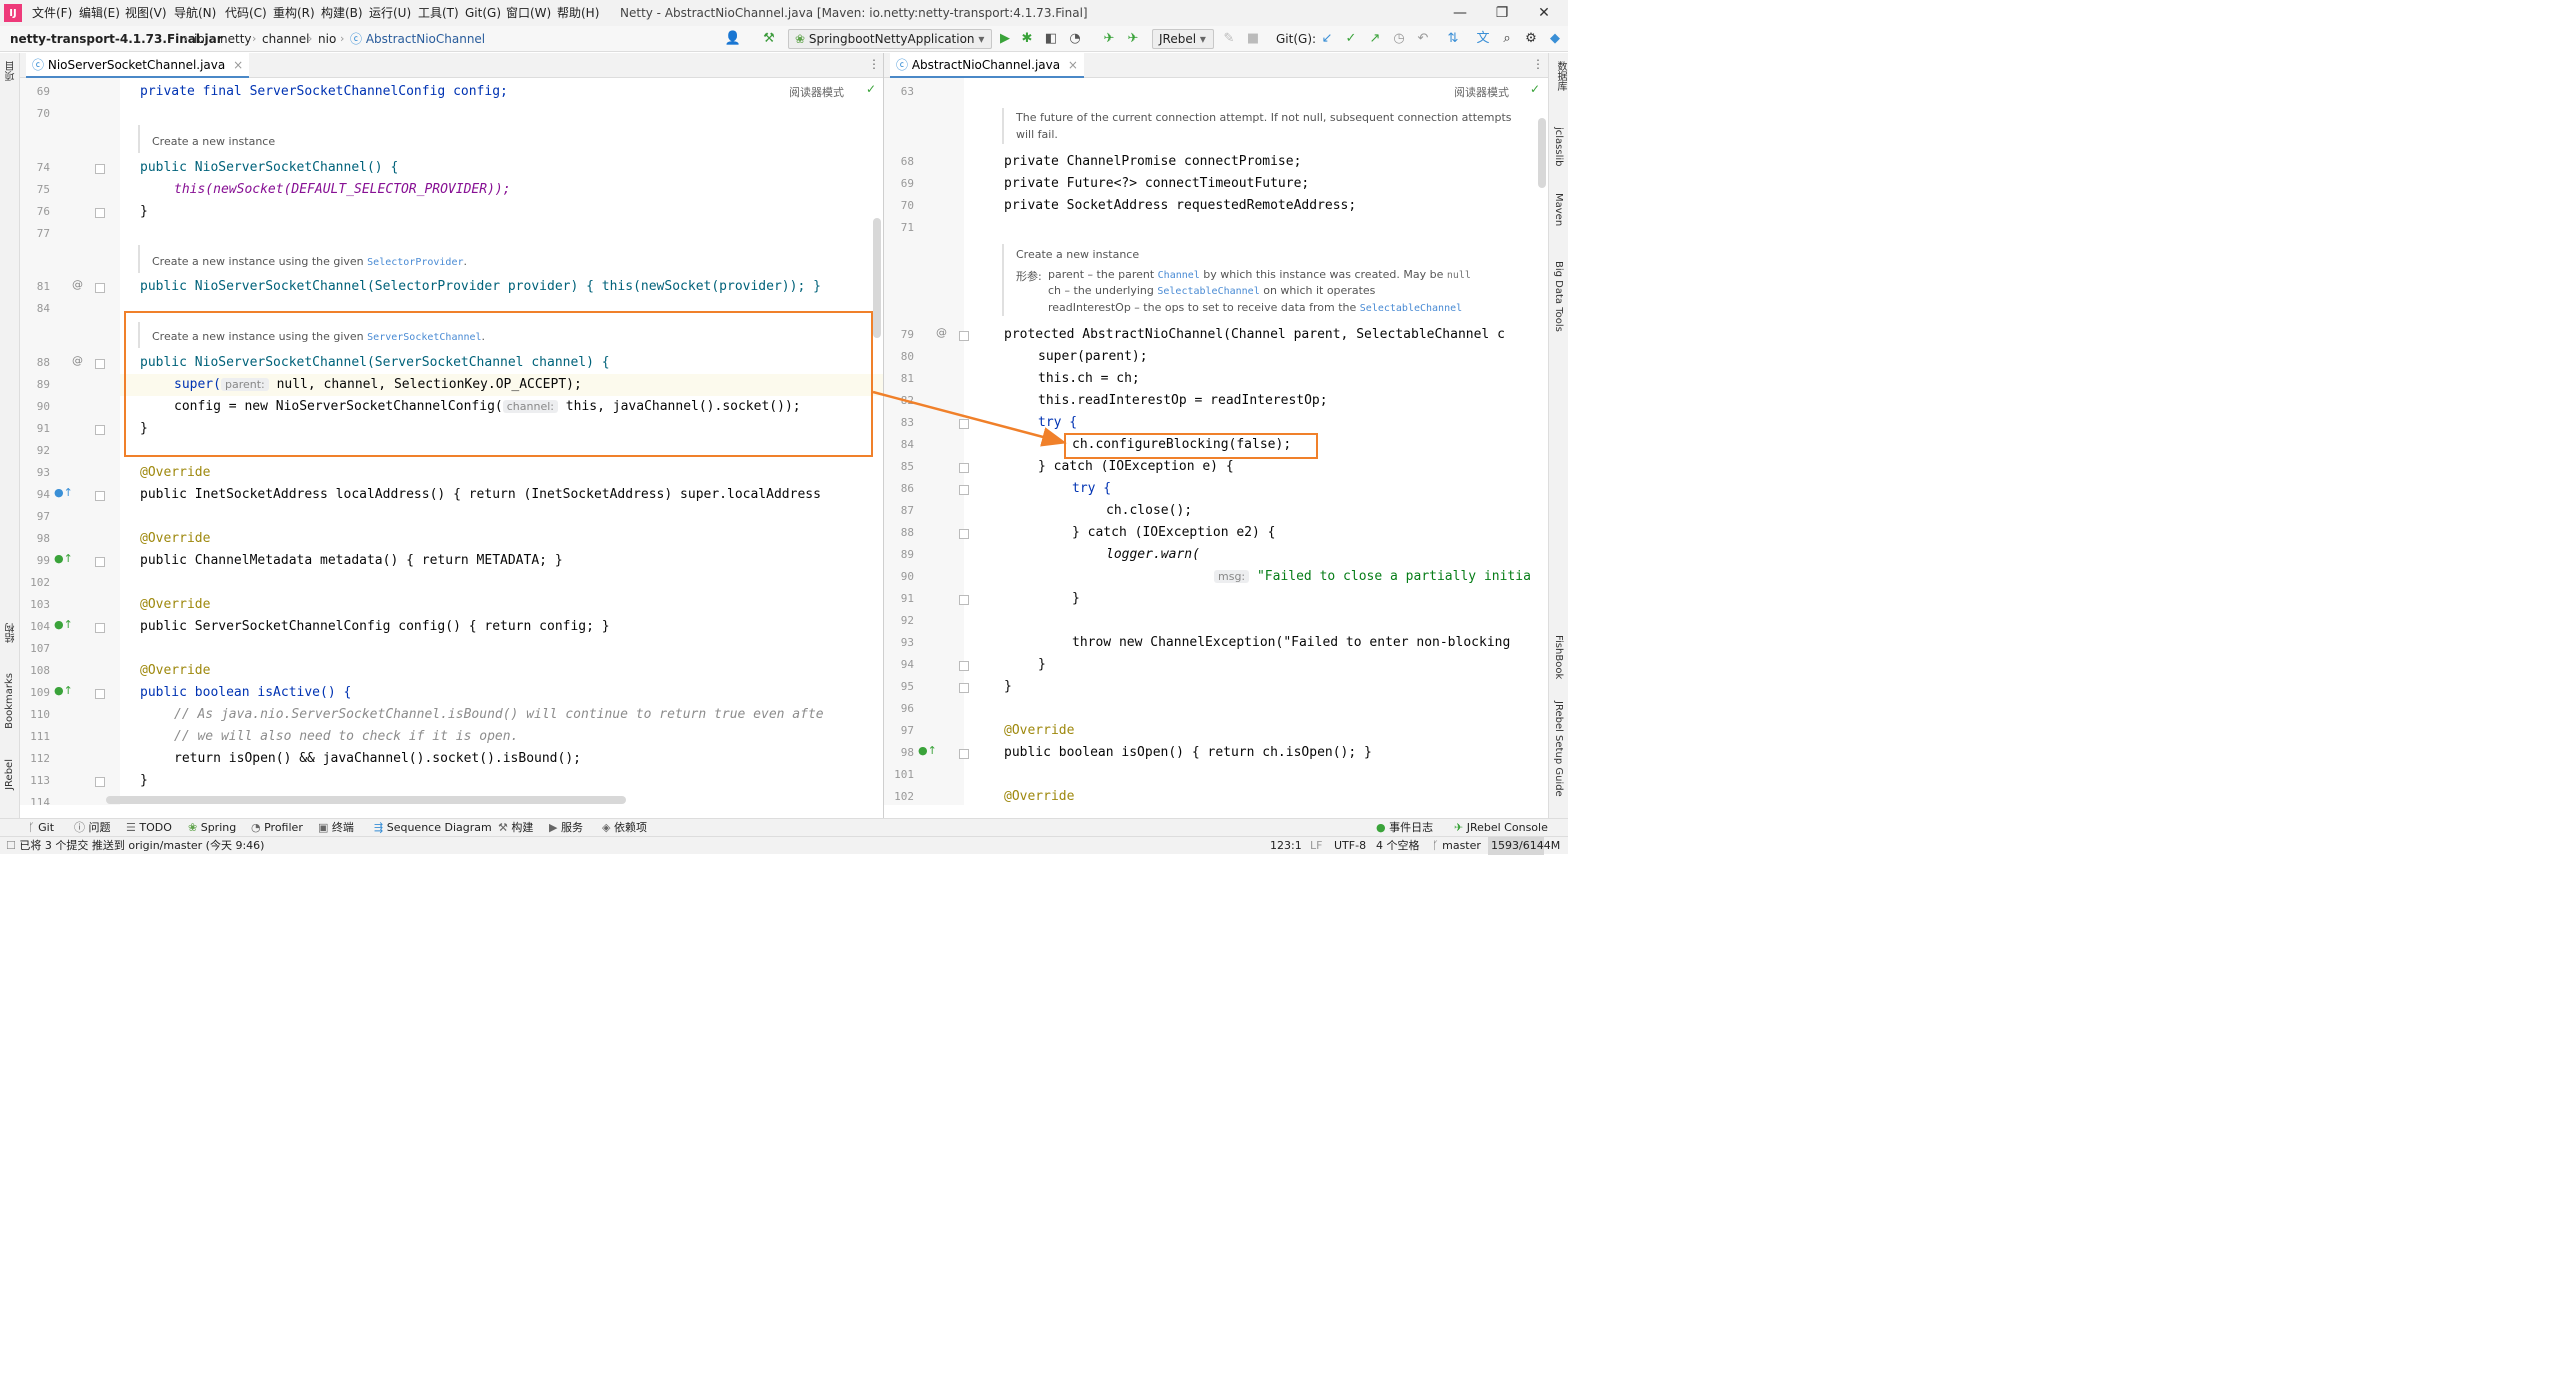 This screenshot has width=2560, height=1394. What do you see at coordinates (1381, 827) in the screenshot?
I see `event-log-icon: ●` at bounding box center [1381, 827].